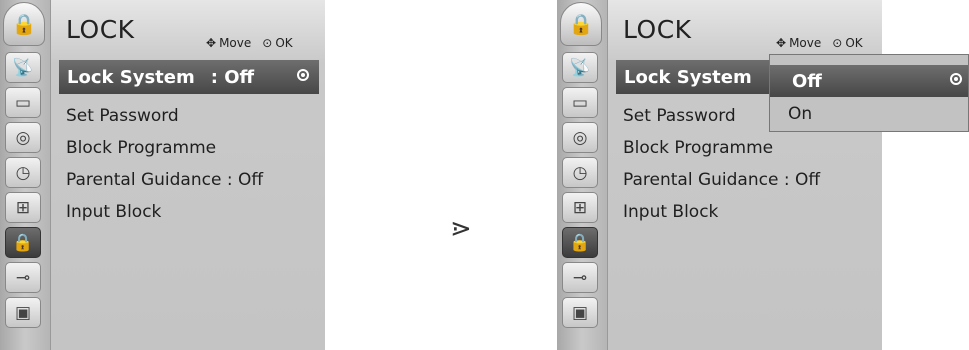 Image resolution: width=969 pixels, height=350 pixels. I want to click on dropdown-option-label: Off, so click(807, 81).